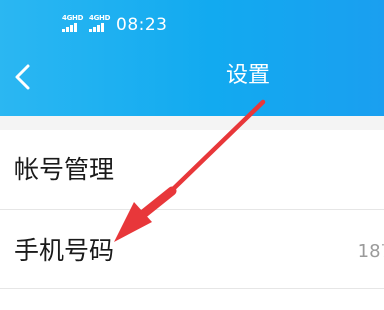 The image size is (384, 310). I want to click on status-time: 08:23, so click(142, 25).